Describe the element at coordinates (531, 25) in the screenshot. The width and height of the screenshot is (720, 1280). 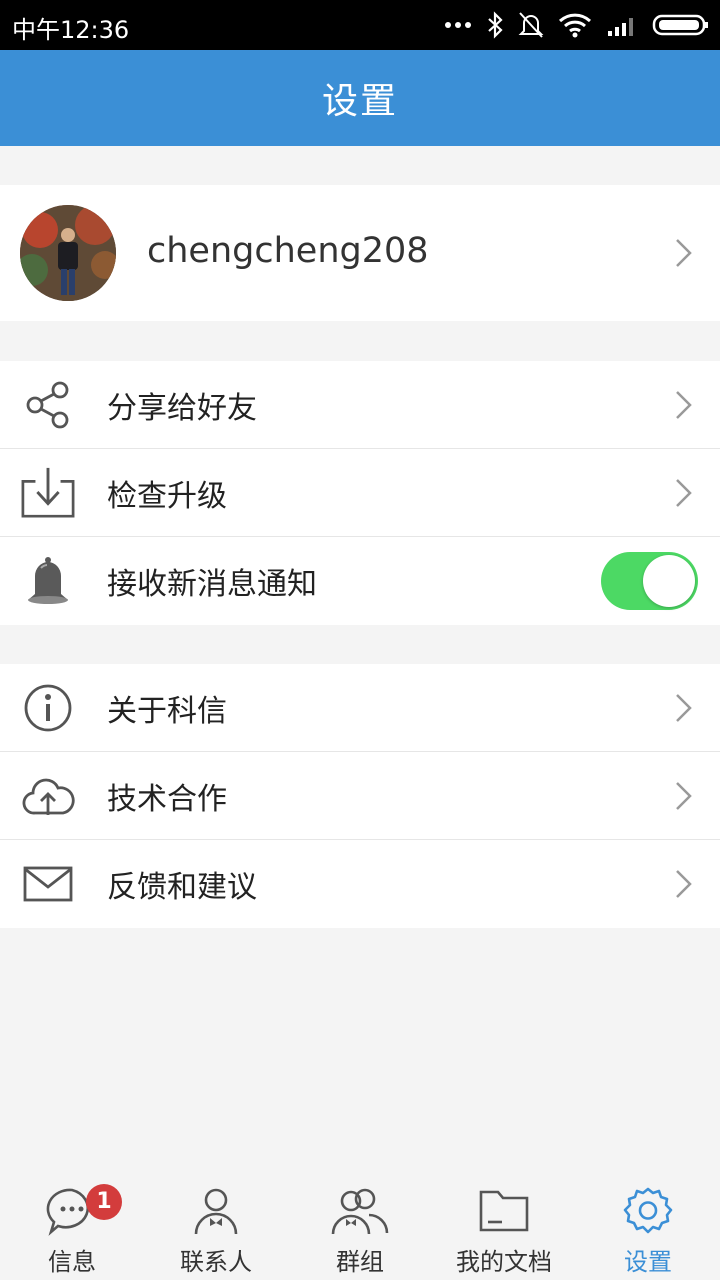
I see `bell-off-icon` at that location.